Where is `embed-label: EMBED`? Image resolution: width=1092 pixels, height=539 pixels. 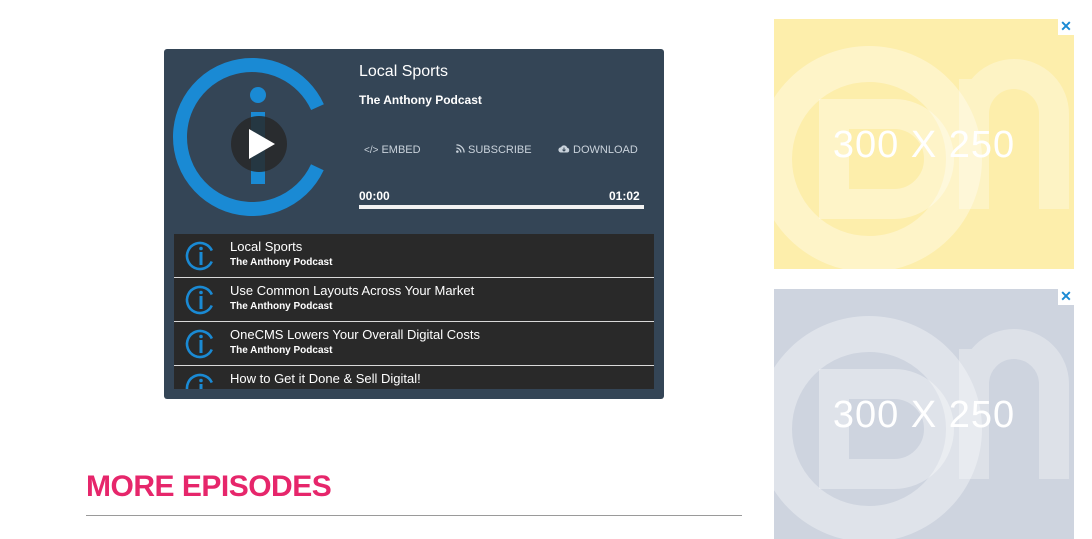
embed-label: EMBED is located at coordinates (401, 150).